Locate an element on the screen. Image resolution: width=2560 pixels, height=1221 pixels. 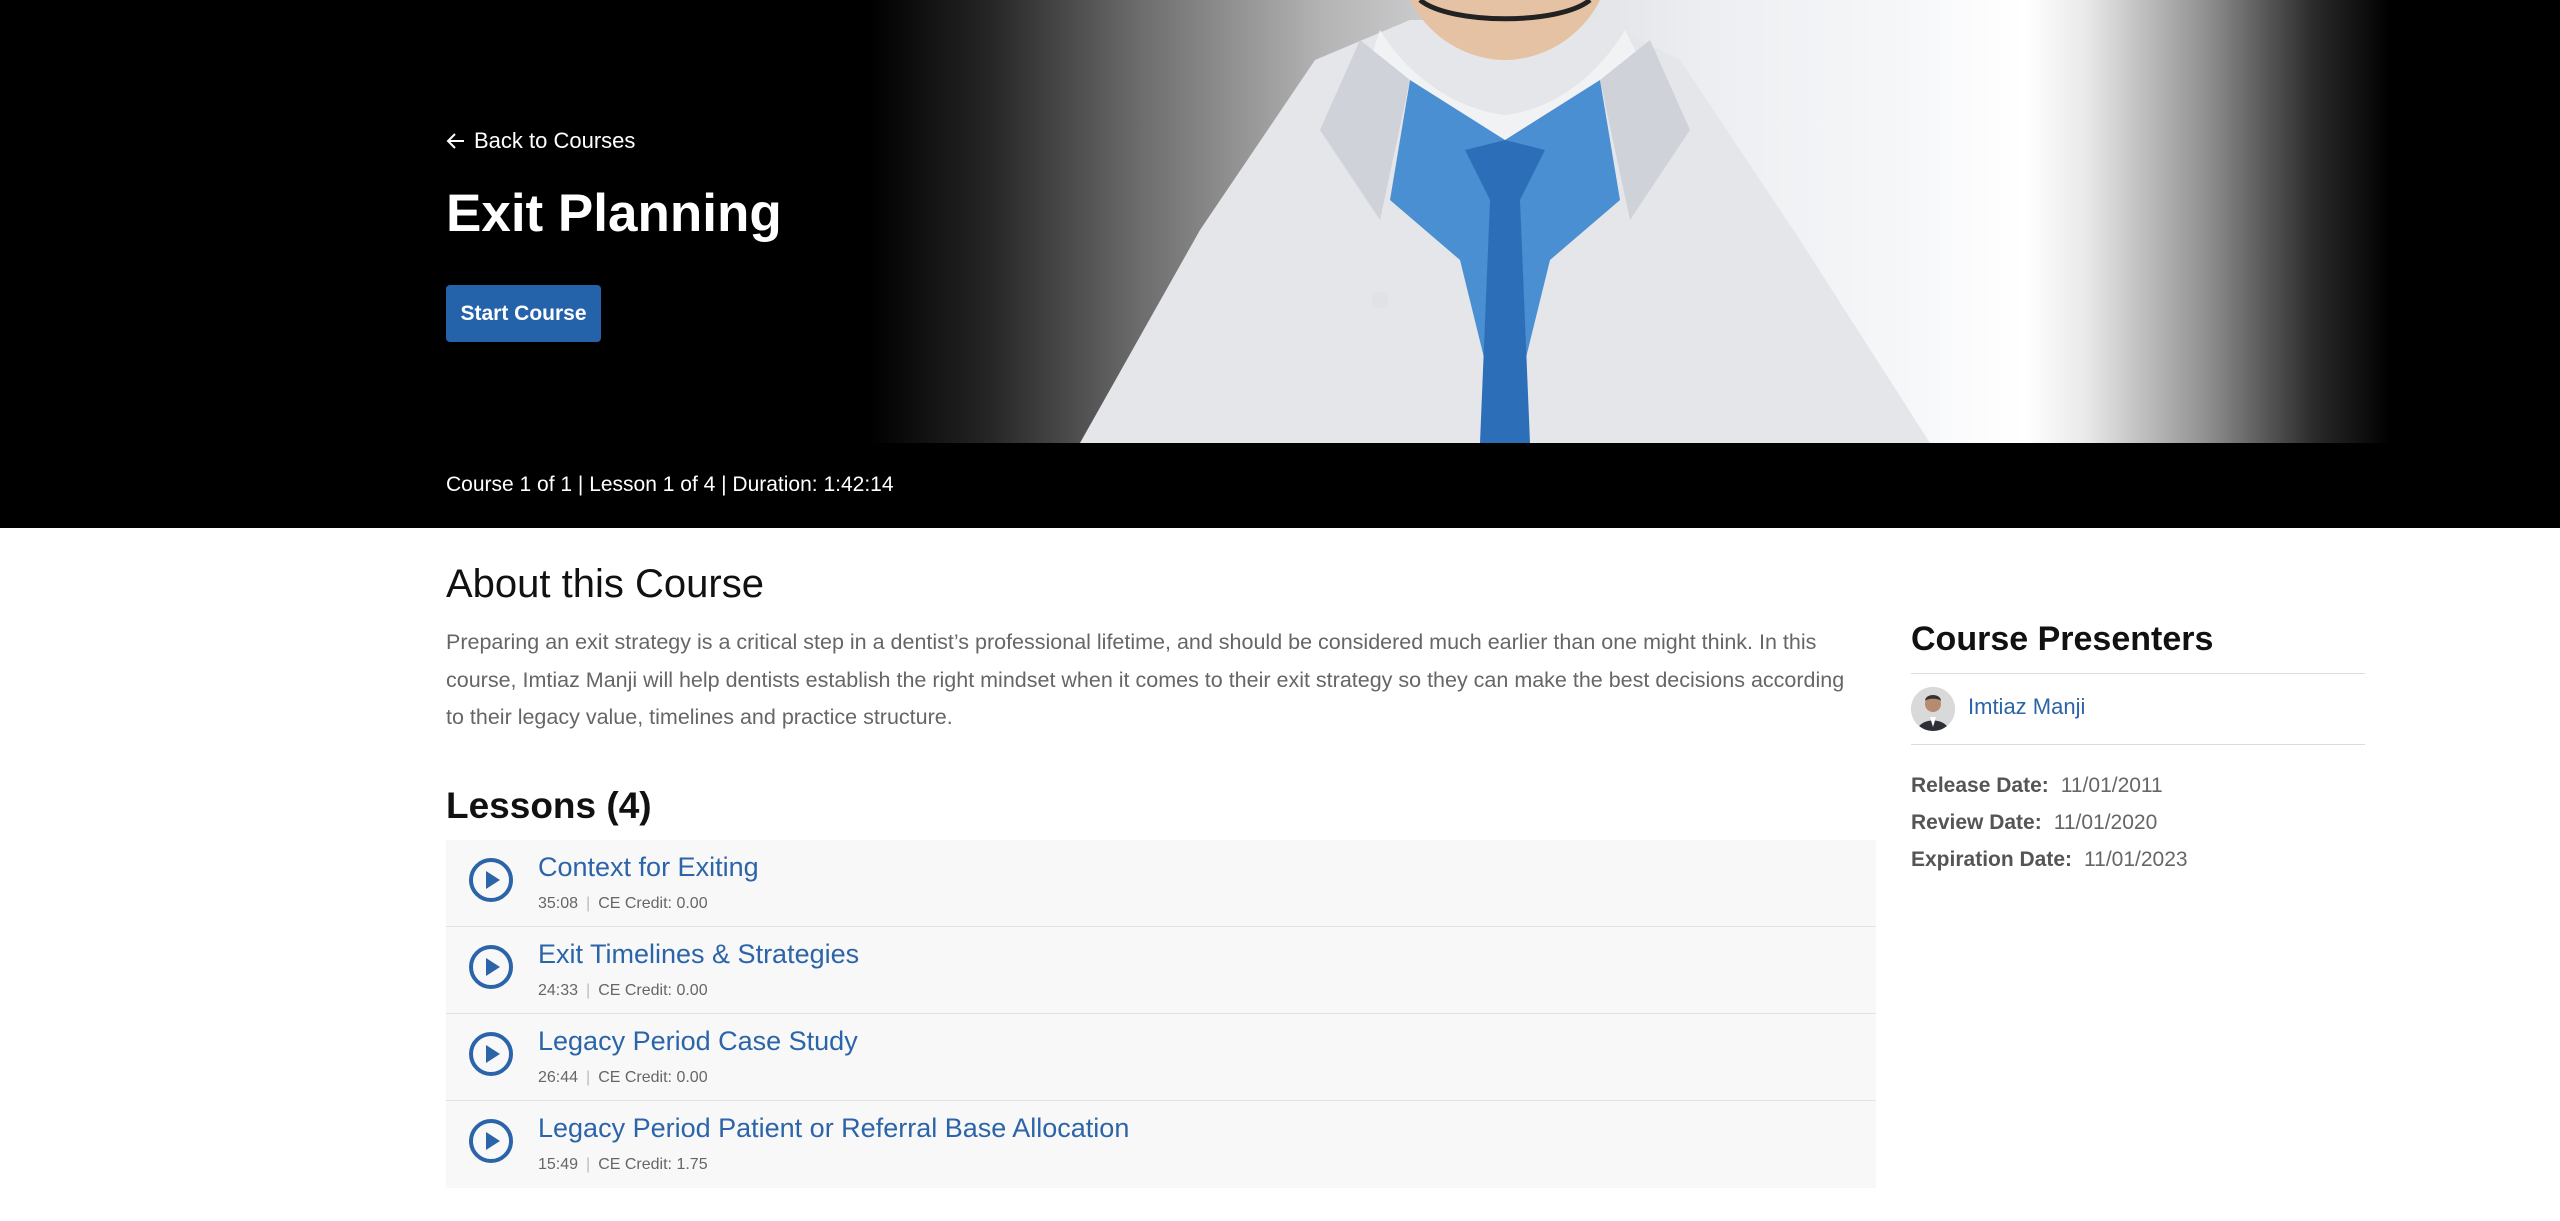
lesson-duration: 35:08 is located at coordinates (558, 903).